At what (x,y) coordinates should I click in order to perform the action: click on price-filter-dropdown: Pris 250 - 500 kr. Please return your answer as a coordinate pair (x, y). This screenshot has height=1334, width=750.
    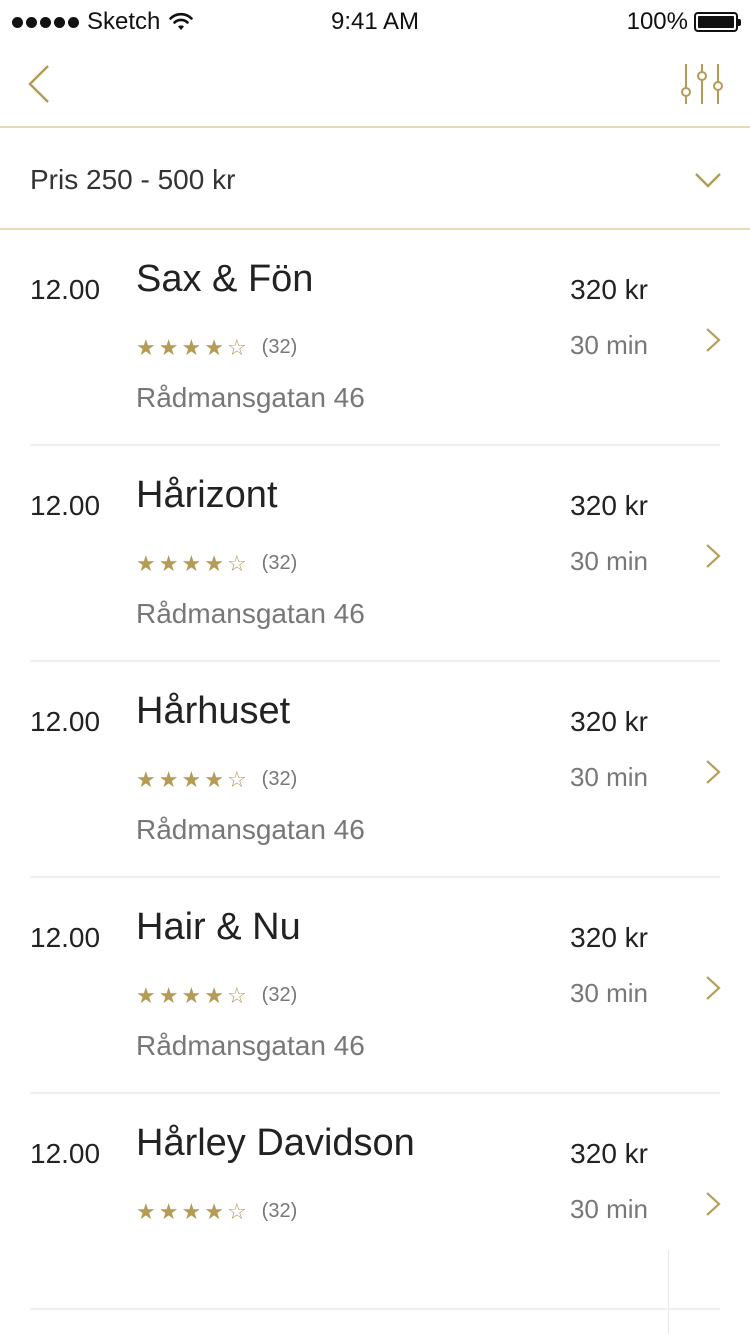
    Looking at the image, I should click on (375, 179).